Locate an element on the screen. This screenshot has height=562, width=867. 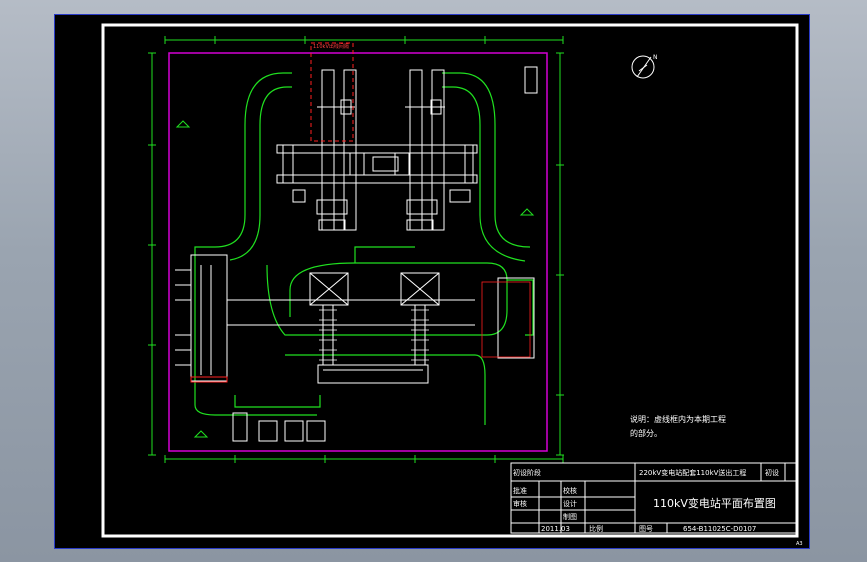
label-approve: 批准 is located at coordinates (520, 490).